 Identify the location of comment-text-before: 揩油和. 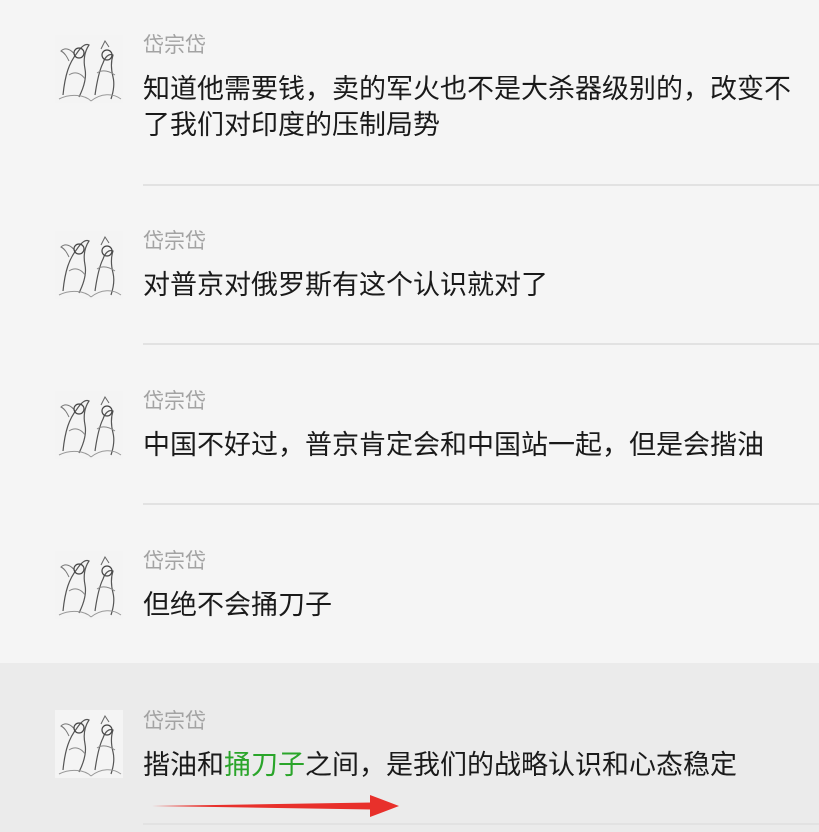
(183, 765).